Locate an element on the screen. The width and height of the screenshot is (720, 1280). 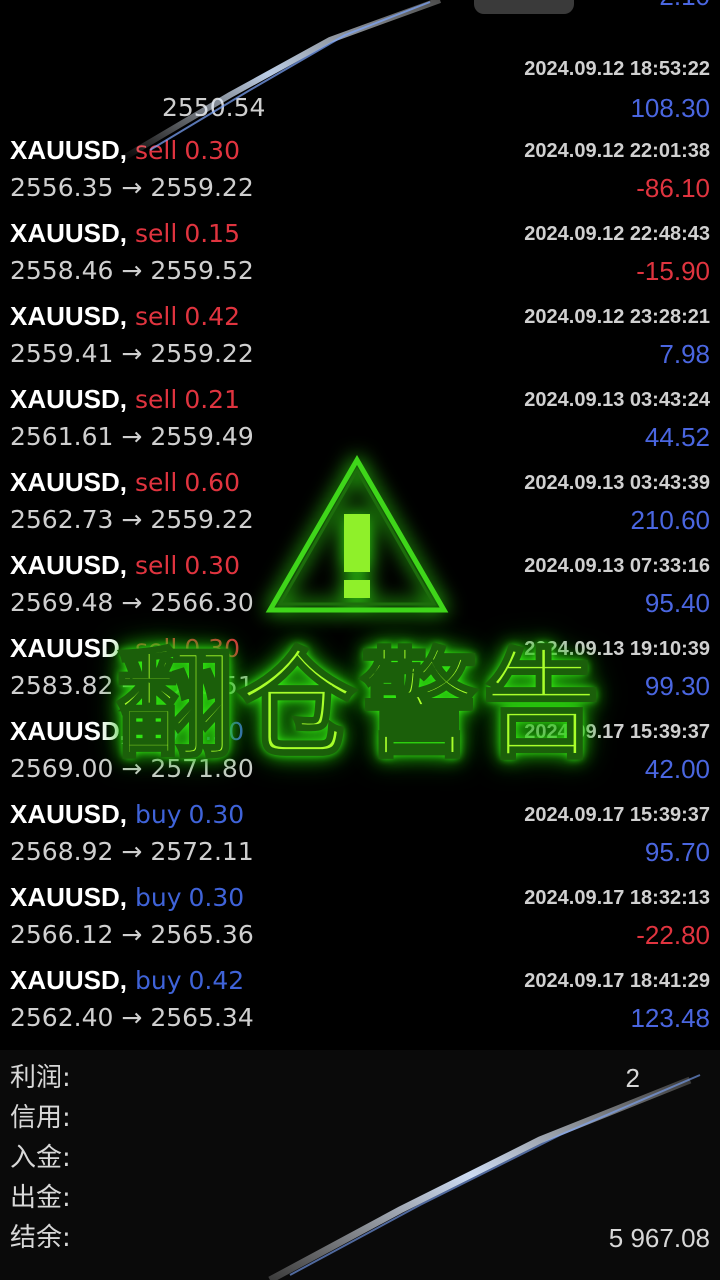
trade-time: 2024.09.12 18:53:22 is located at coordinates (617, 69).